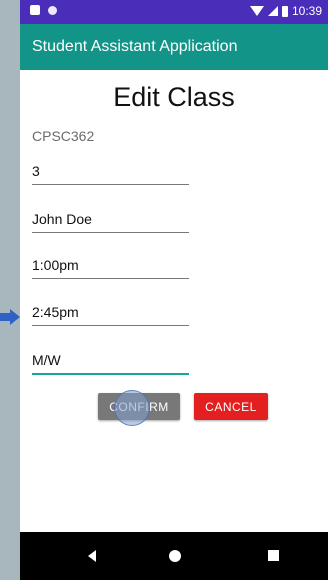 The width and height of the screenshot is (328, 580). I want to click on cancel-button: CANCEL, so click(231, 406).